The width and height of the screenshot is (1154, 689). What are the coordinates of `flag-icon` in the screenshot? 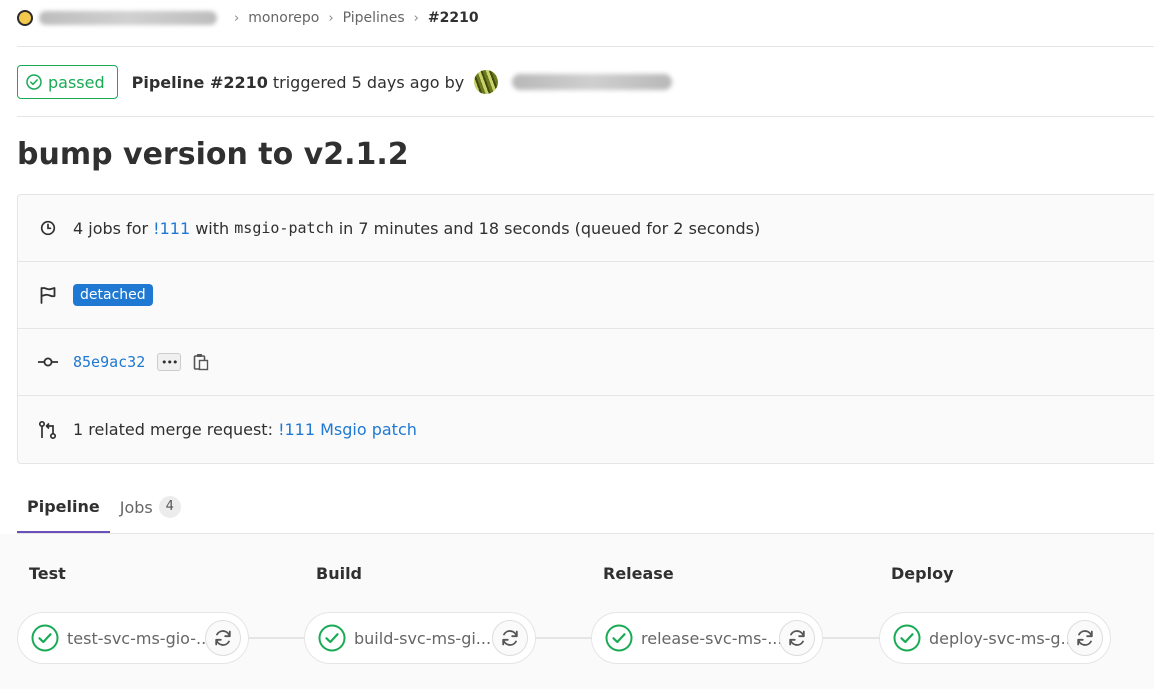 It's located at (48, 295).